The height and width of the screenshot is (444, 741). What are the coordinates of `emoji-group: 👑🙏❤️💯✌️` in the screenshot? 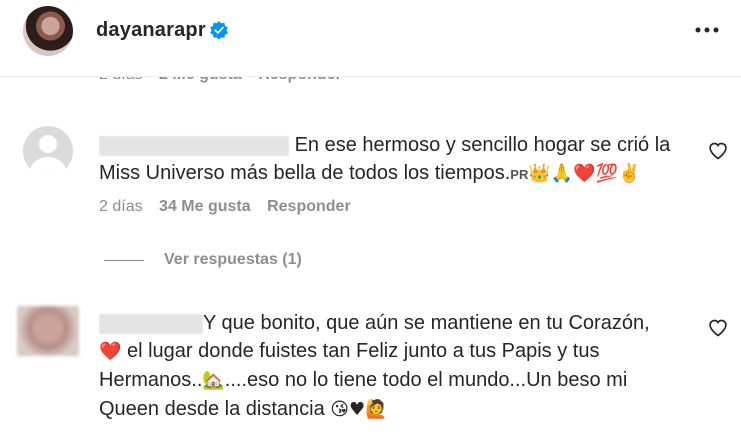 It's located at (584, 173).